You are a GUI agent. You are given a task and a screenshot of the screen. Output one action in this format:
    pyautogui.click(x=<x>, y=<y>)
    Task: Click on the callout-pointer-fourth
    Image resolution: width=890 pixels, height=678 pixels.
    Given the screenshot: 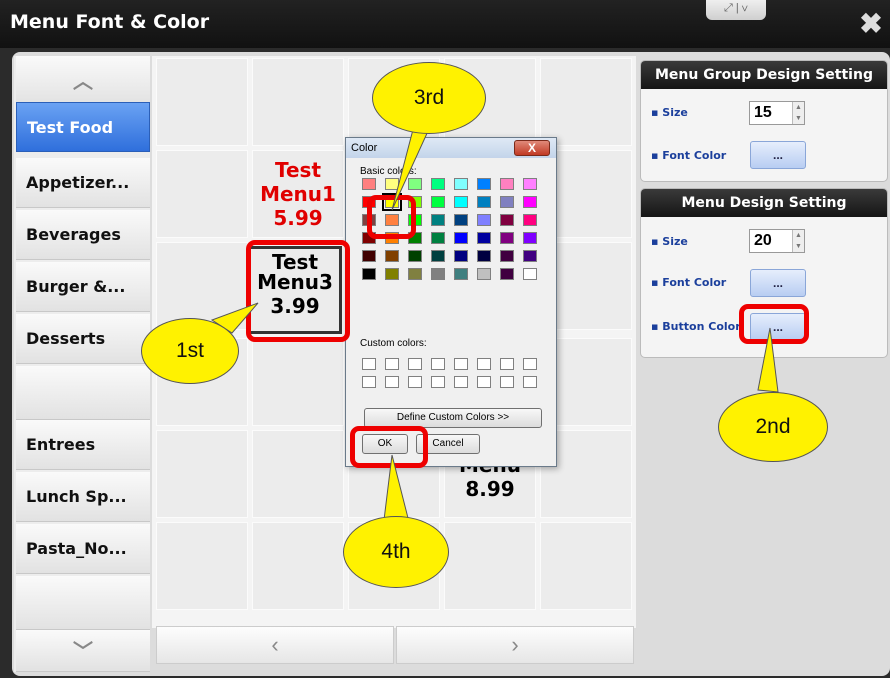 What is the action you would take?
    pyautogui.click(x=396, y=487)
    